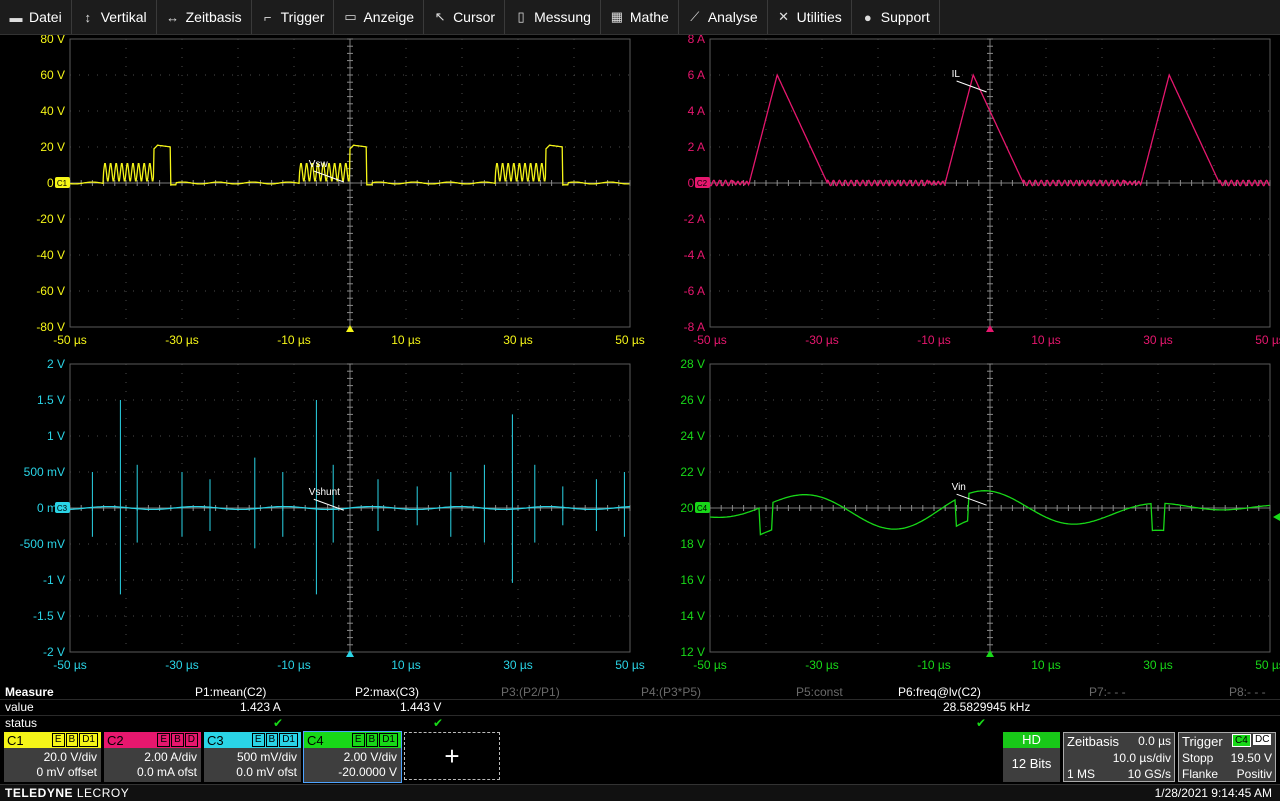 Image resolution: width=1280 pixels, height=801 pixels. I want to click on channel-descriptor-header: C3 E B D1, so click(252, 740).